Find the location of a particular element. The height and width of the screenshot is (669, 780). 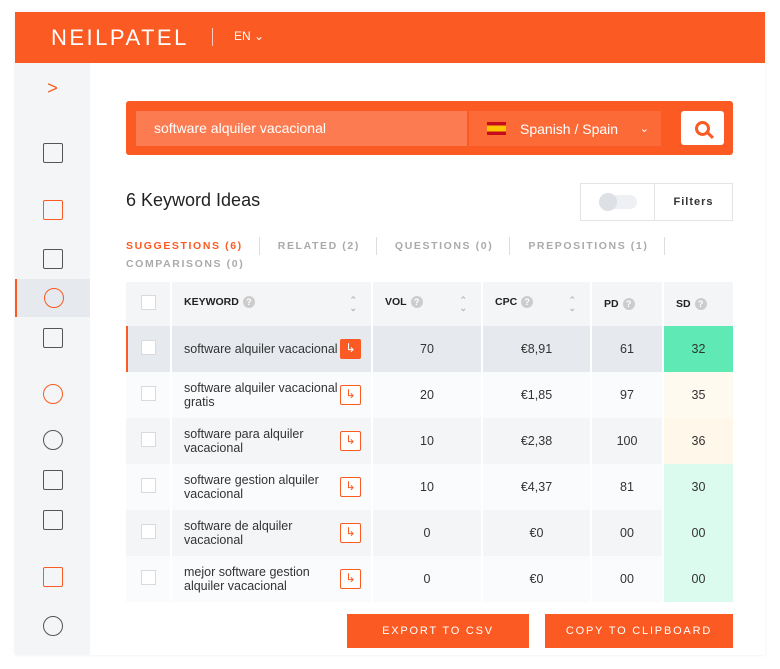

filter-toggle is located at coordinates (618, 202).